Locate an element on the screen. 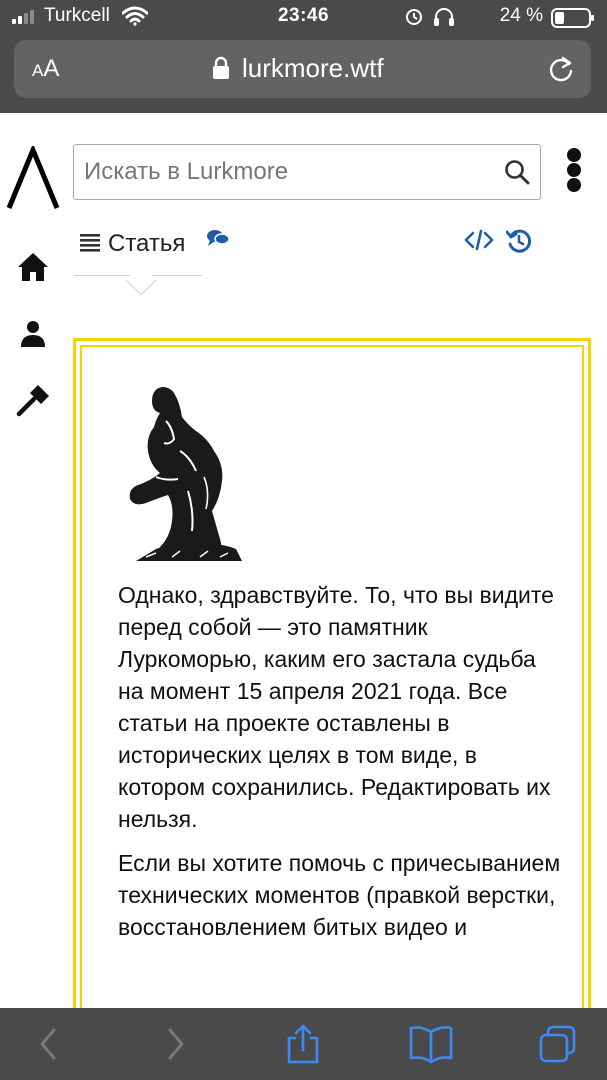 The image size is (607, 1080). site-logo is located at coordinates (33, 178).